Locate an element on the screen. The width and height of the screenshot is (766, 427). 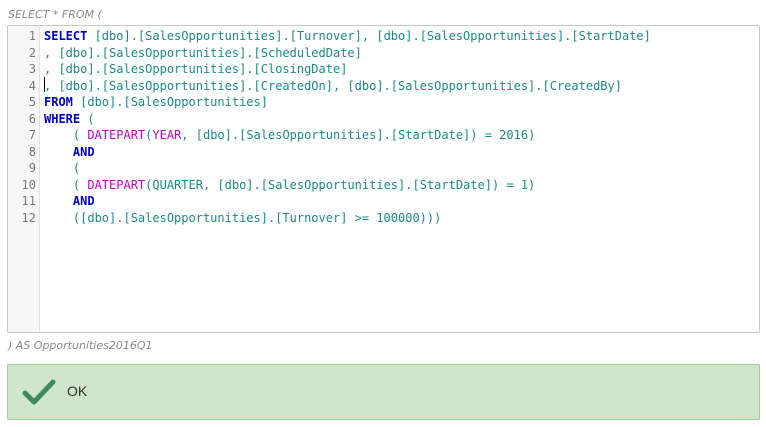
line-number: 12 is located at coordinates (28, 217).